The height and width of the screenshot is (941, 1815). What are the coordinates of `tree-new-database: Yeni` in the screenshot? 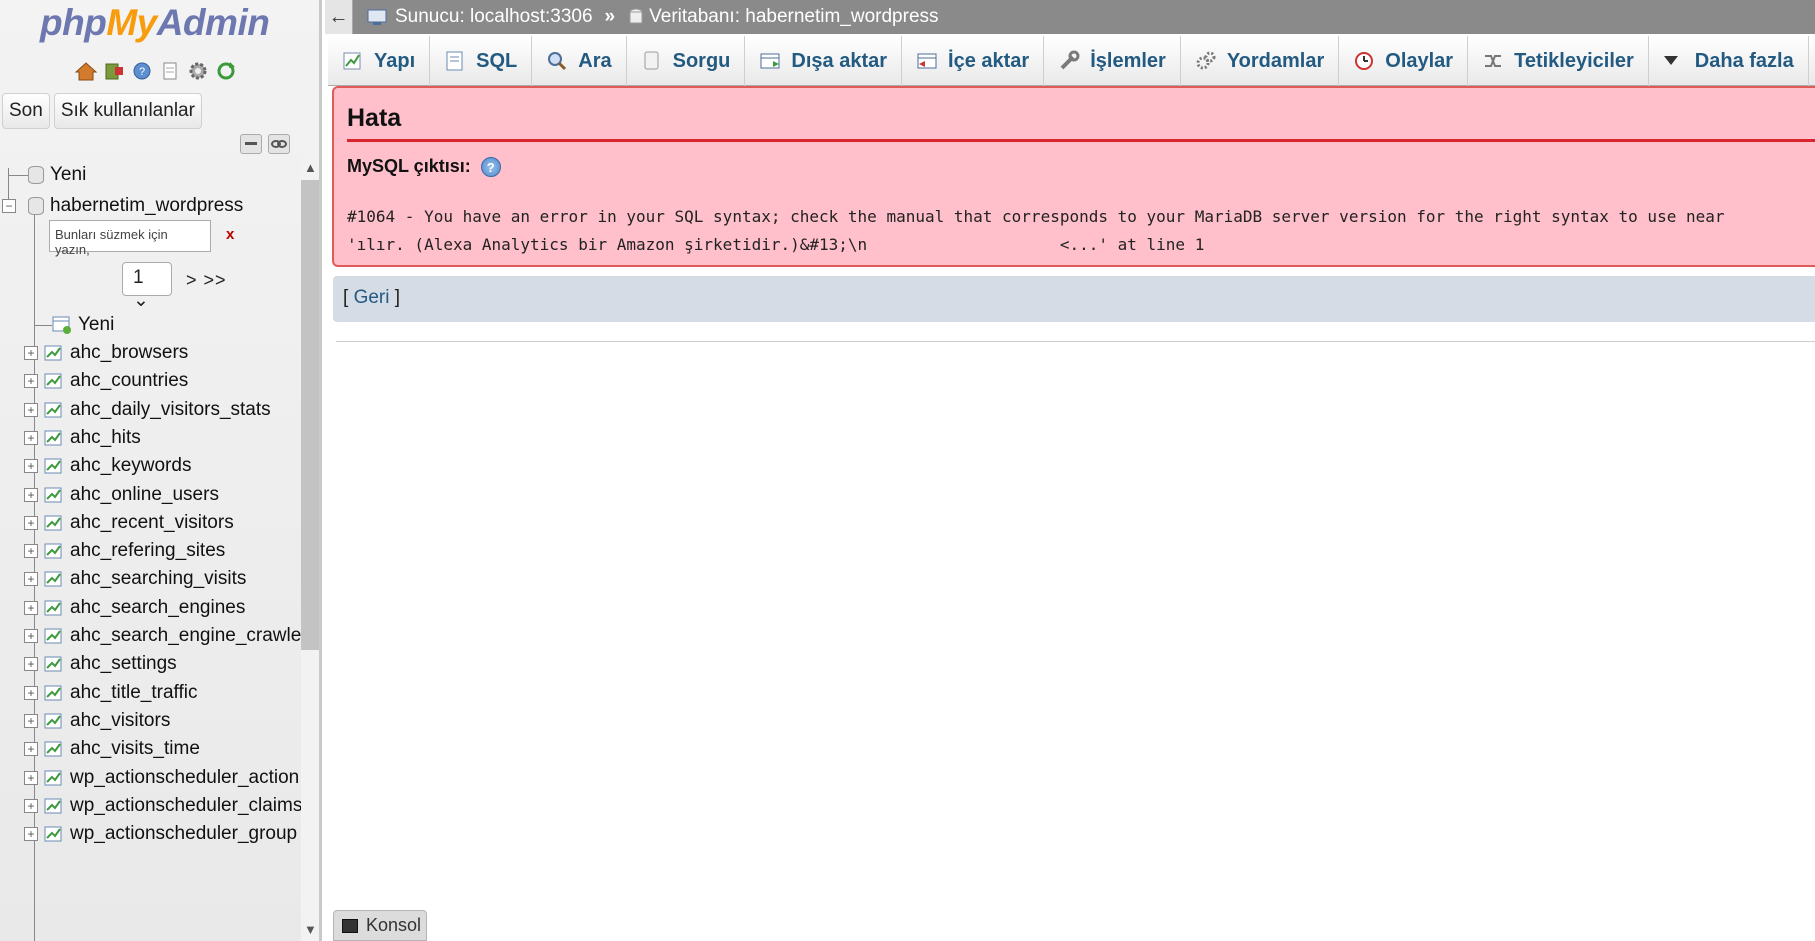 It's located at (47, 175).